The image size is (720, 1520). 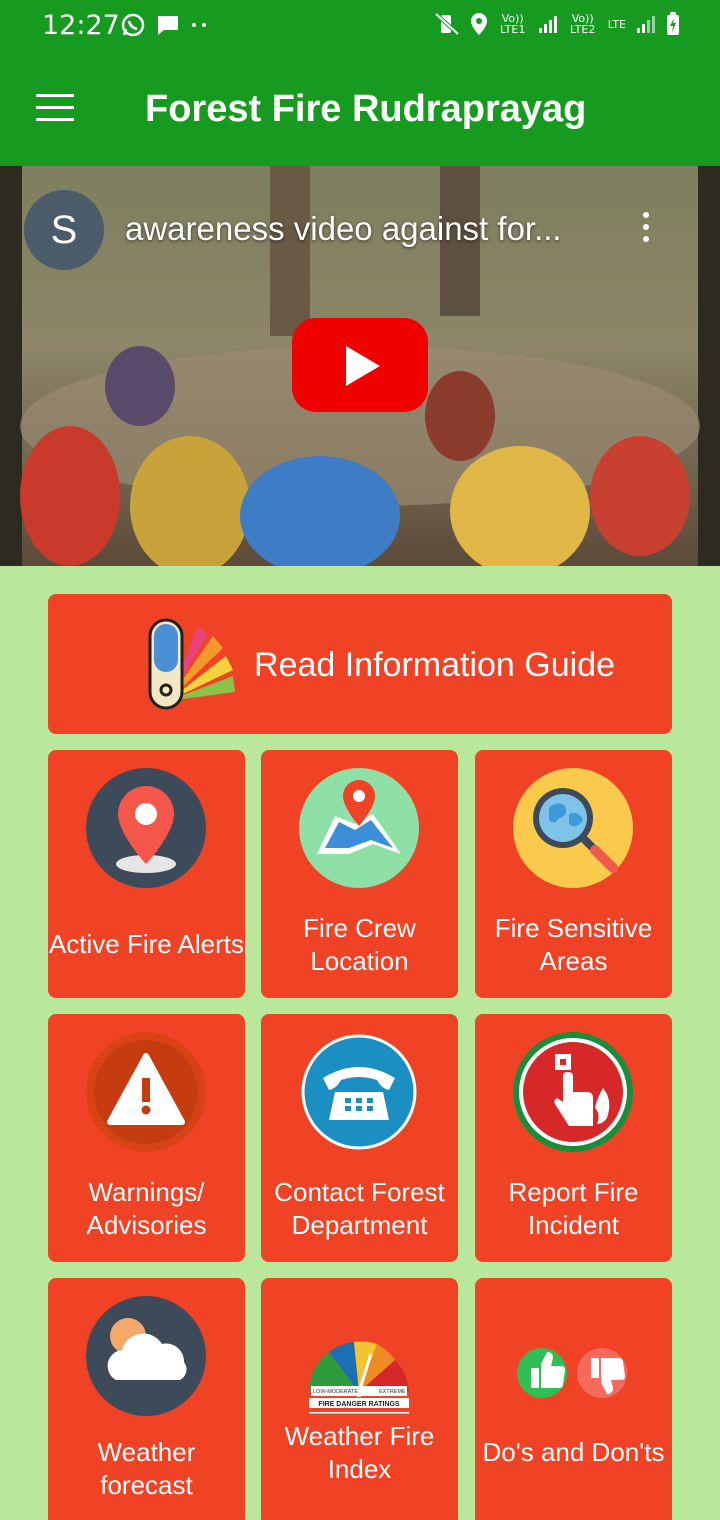 What do you see at coordinates (359, 1208) in the screenshot?
I see `tile-label: Contact Forest Department` at bounding box center [359, 1208].